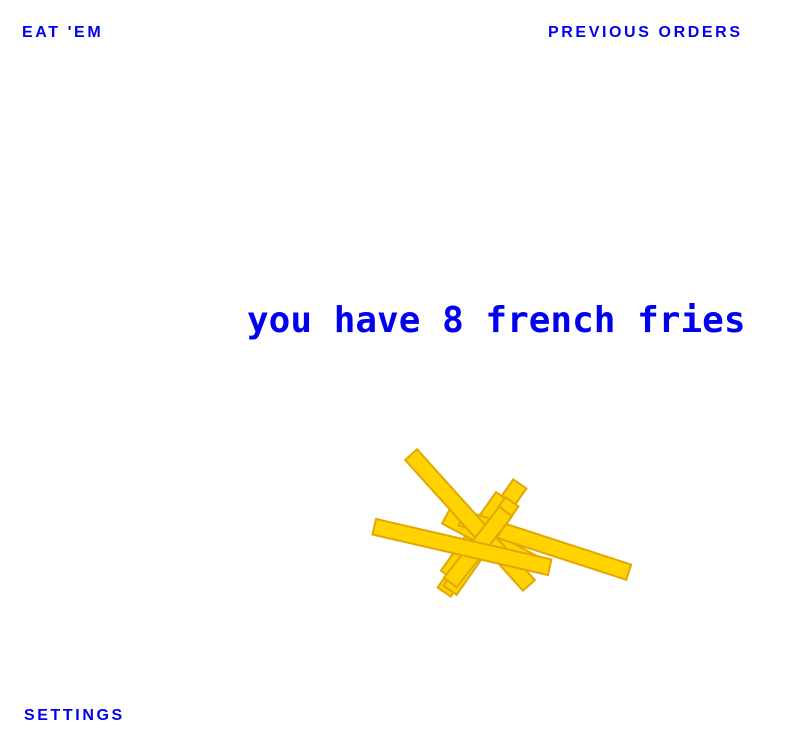  Describe the element at coordinates (496, 320) in the screenshot. I see `fries-count-message: you have 8 french fries` at that location.